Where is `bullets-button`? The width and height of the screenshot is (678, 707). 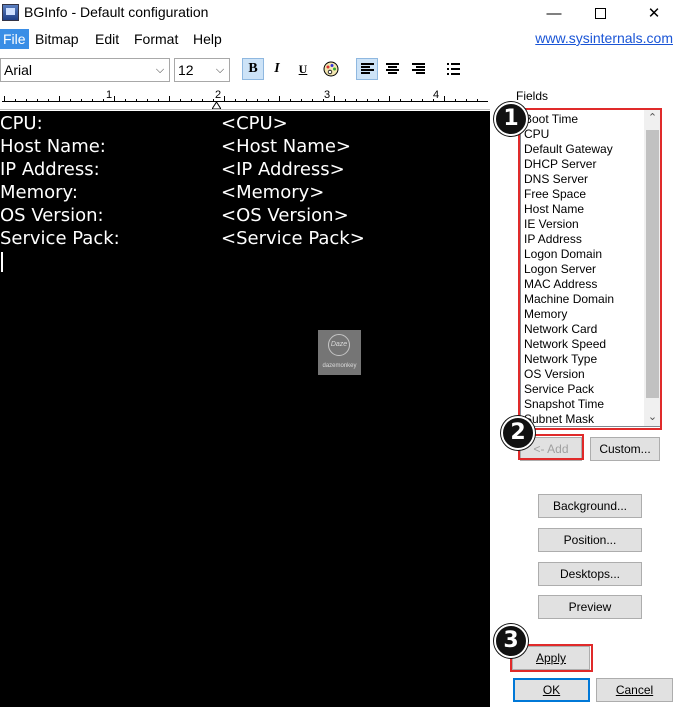 bullets-button is located at coordinates (453, 69).